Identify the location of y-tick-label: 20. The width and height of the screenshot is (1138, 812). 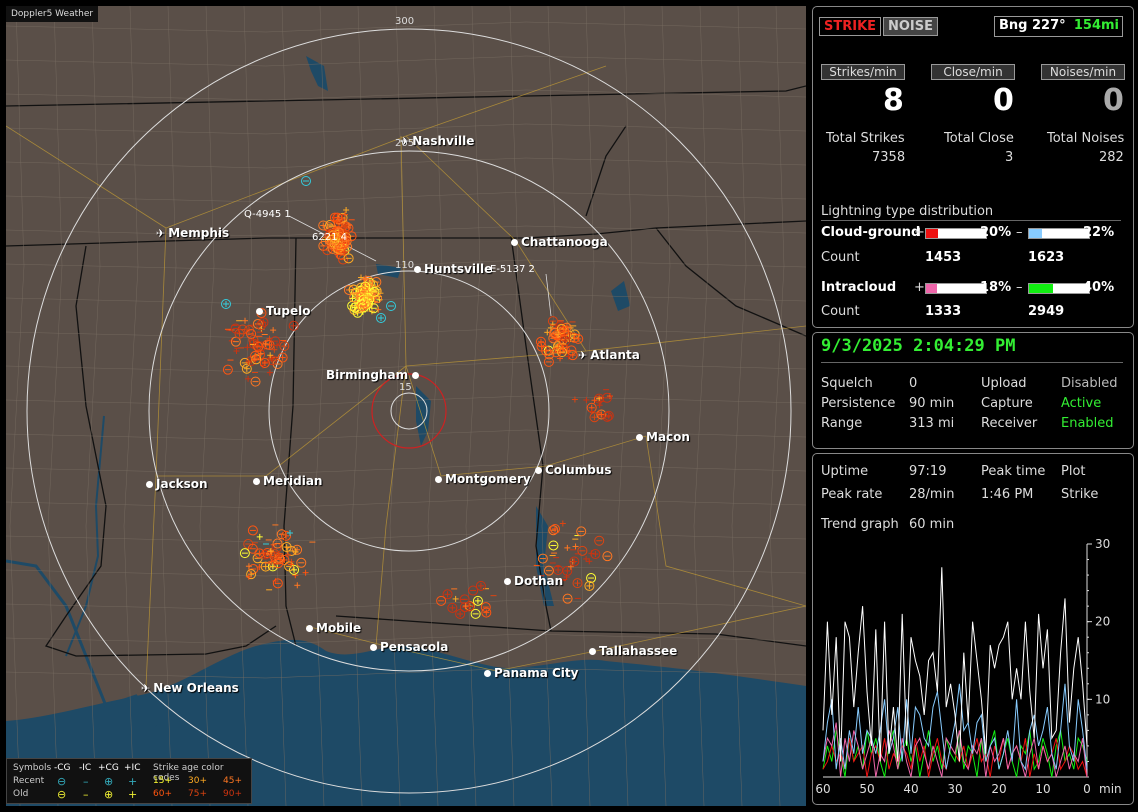
(1102, 622).